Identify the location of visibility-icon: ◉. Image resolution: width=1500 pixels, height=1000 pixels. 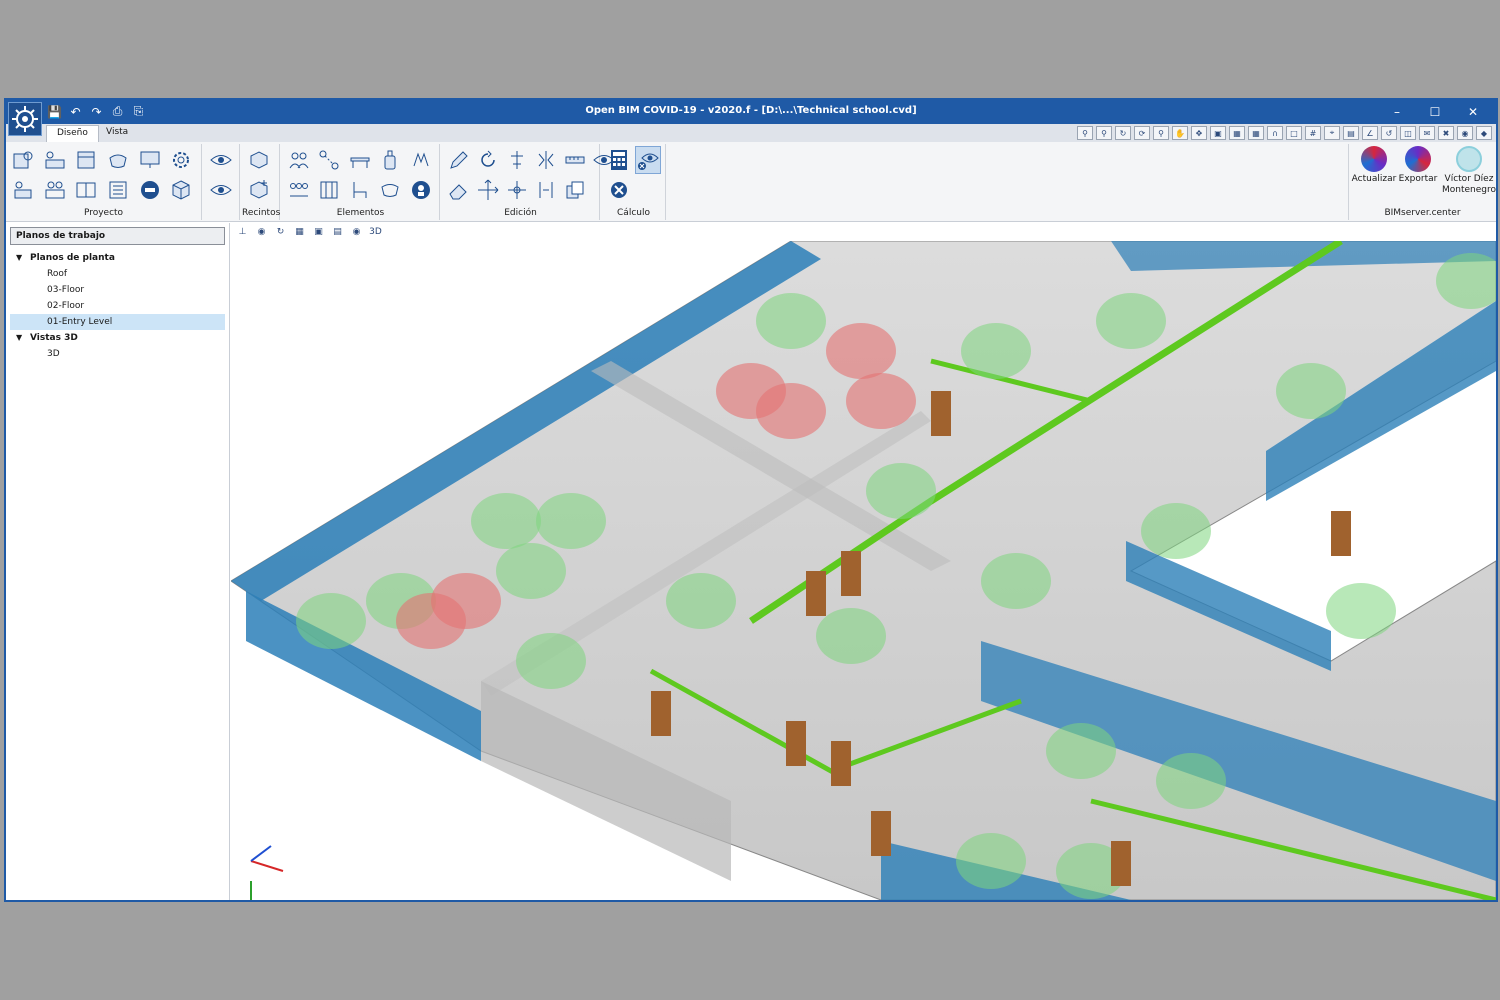
(356, 232).